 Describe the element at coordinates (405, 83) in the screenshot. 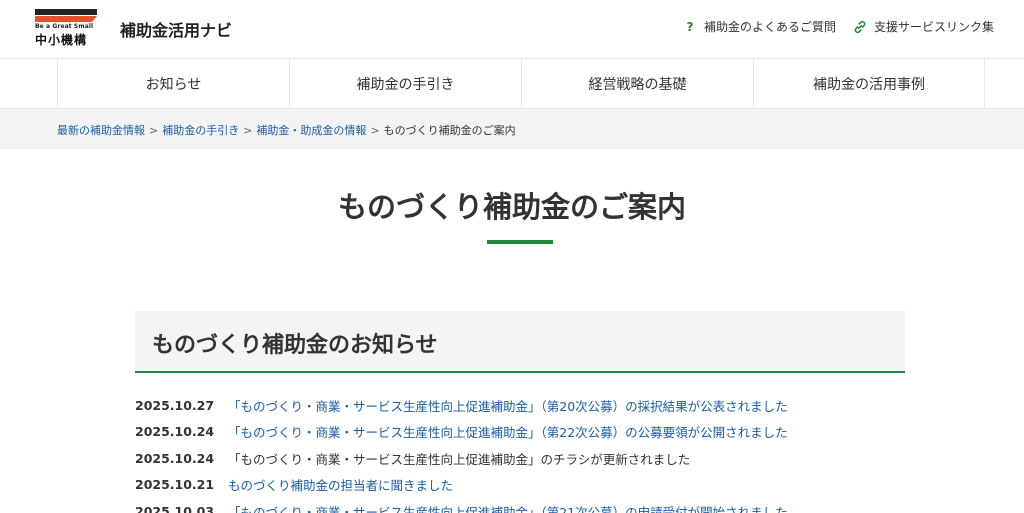

I see `nav-item-guide: 補助金の手引き` at that location.